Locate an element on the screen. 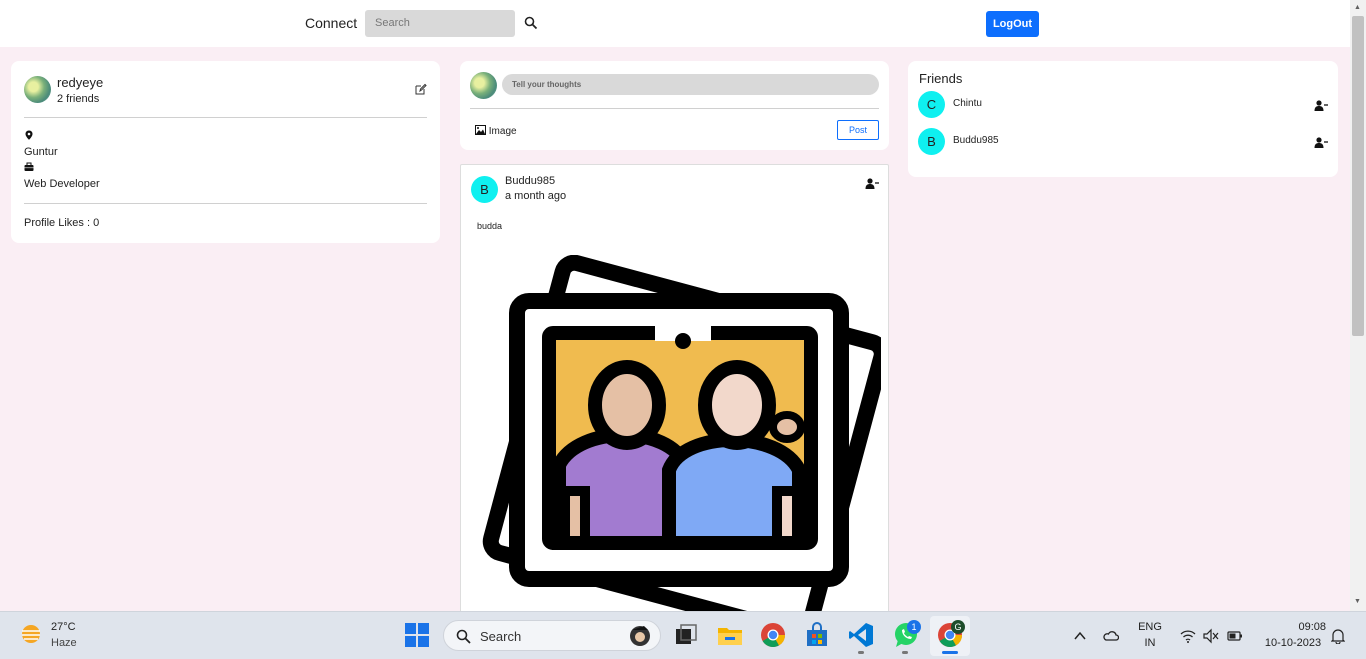  profile-location: Guntur is located at coordinates (41, 152).